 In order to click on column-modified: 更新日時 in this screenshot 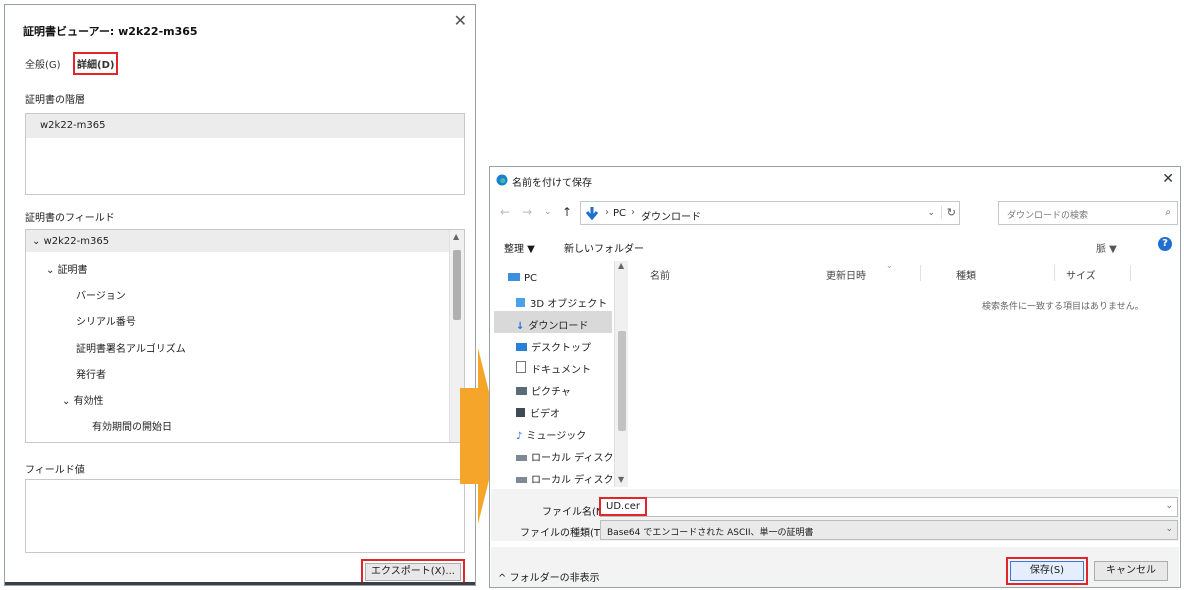, I will do `click(846, 274)`.